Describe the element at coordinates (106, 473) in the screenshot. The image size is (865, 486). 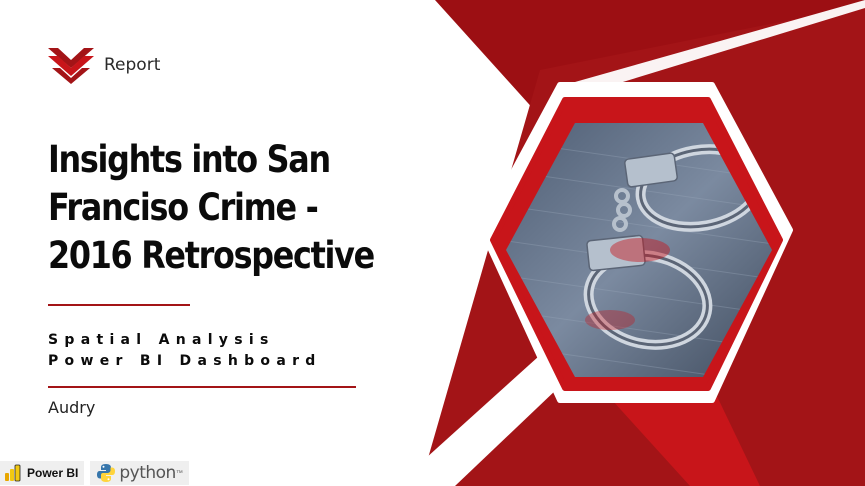
I see `python-icon` at that location.